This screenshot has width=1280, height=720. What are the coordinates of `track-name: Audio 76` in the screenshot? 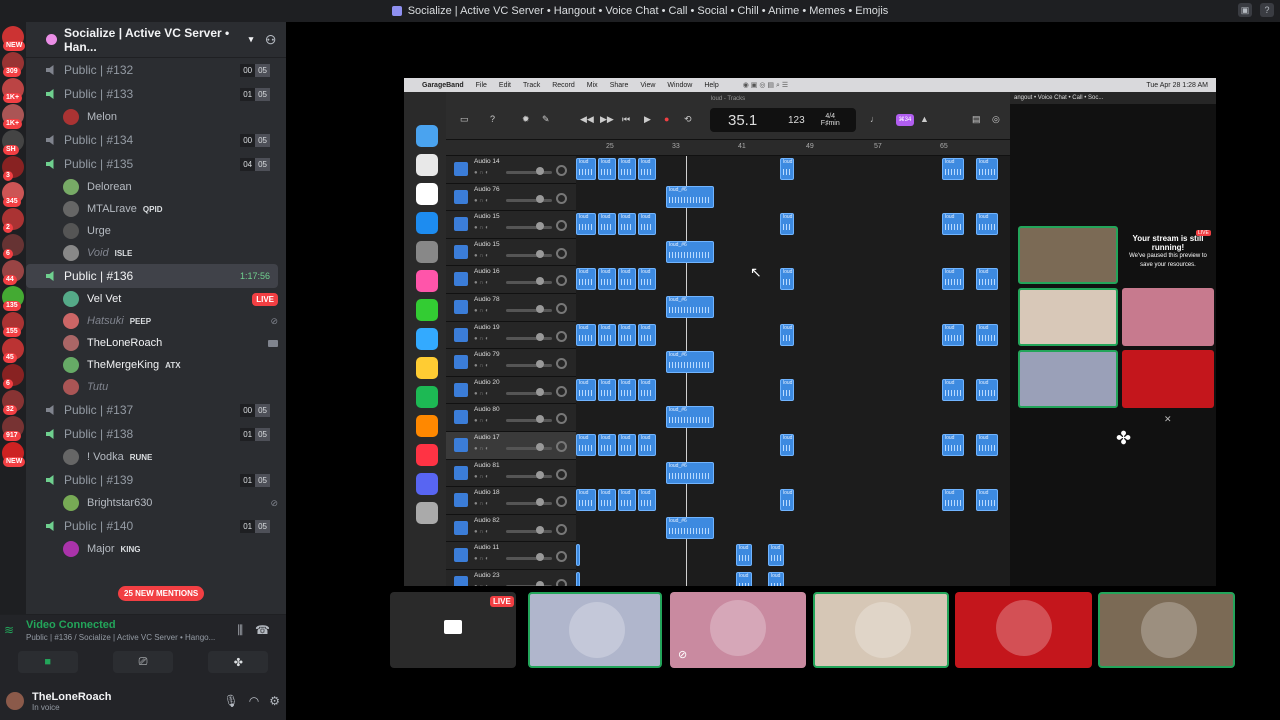 It's located at (487, 189).